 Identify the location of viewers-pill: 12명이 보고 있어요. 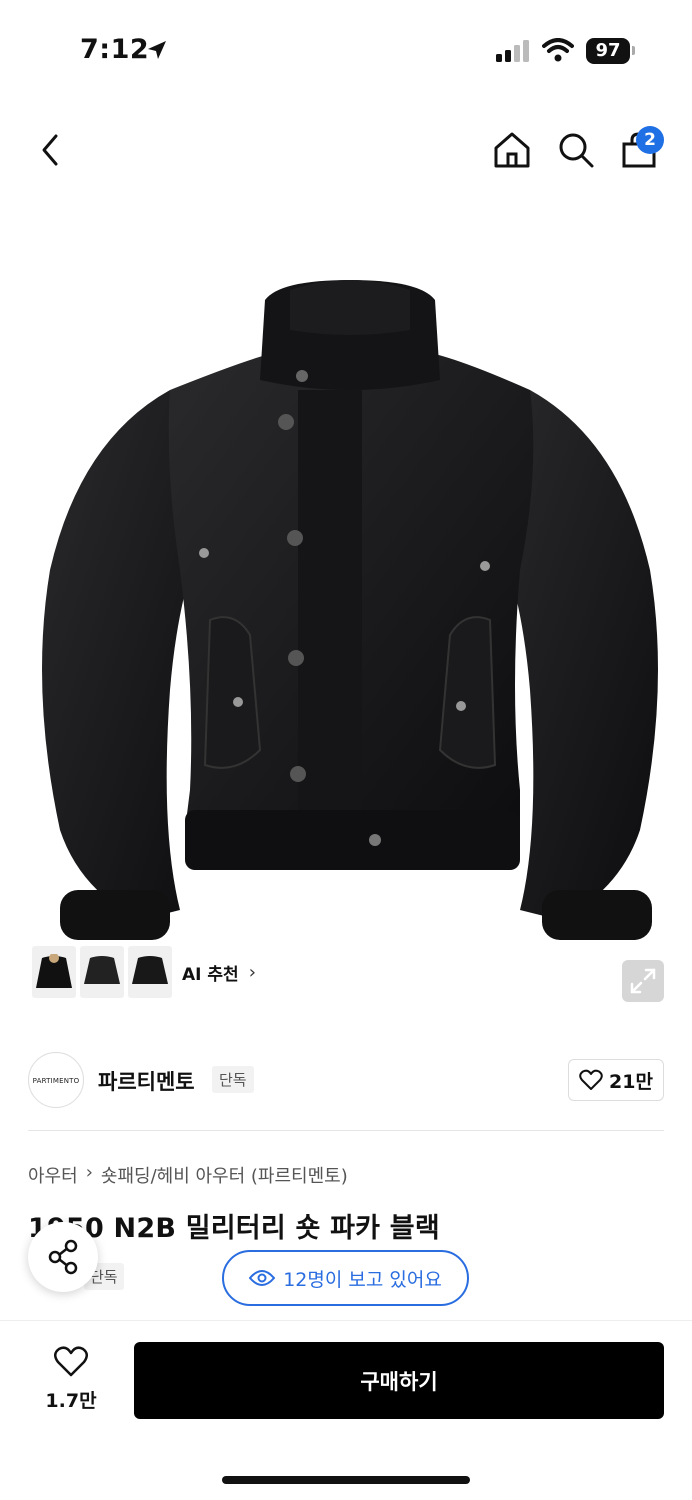
(345, 1278).